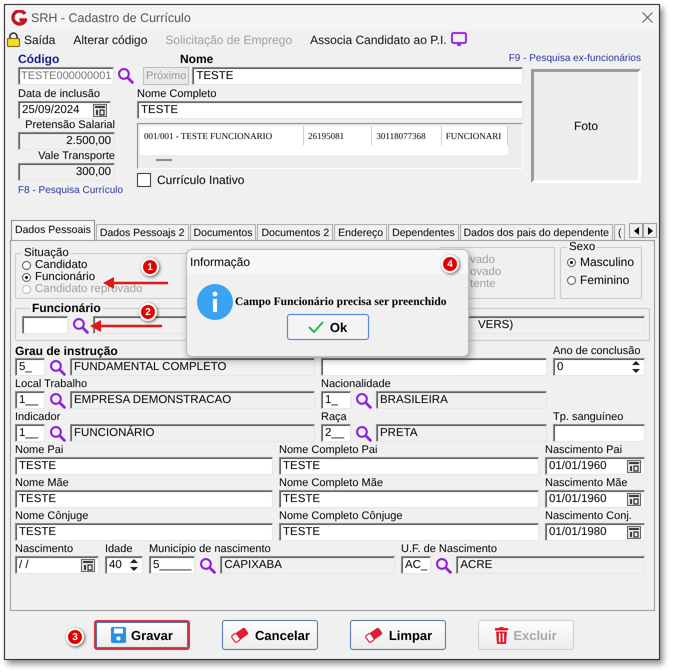 The image size is (680, 672). Describe the element at coordinates (66, 75) in the screenshot. I see `code-field: TESTE000000001` at that location.